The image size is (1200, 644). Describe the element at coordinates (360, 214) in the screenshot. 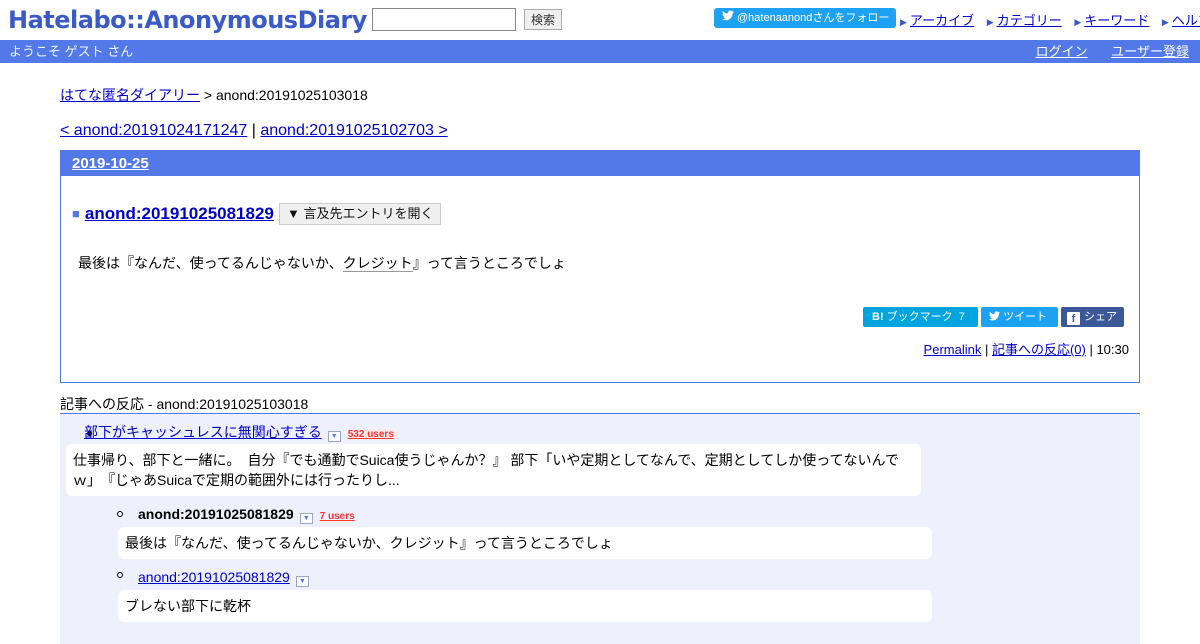

I see `open-referenced-entry-button: ▼ 言及先エントリを開く` at that location.